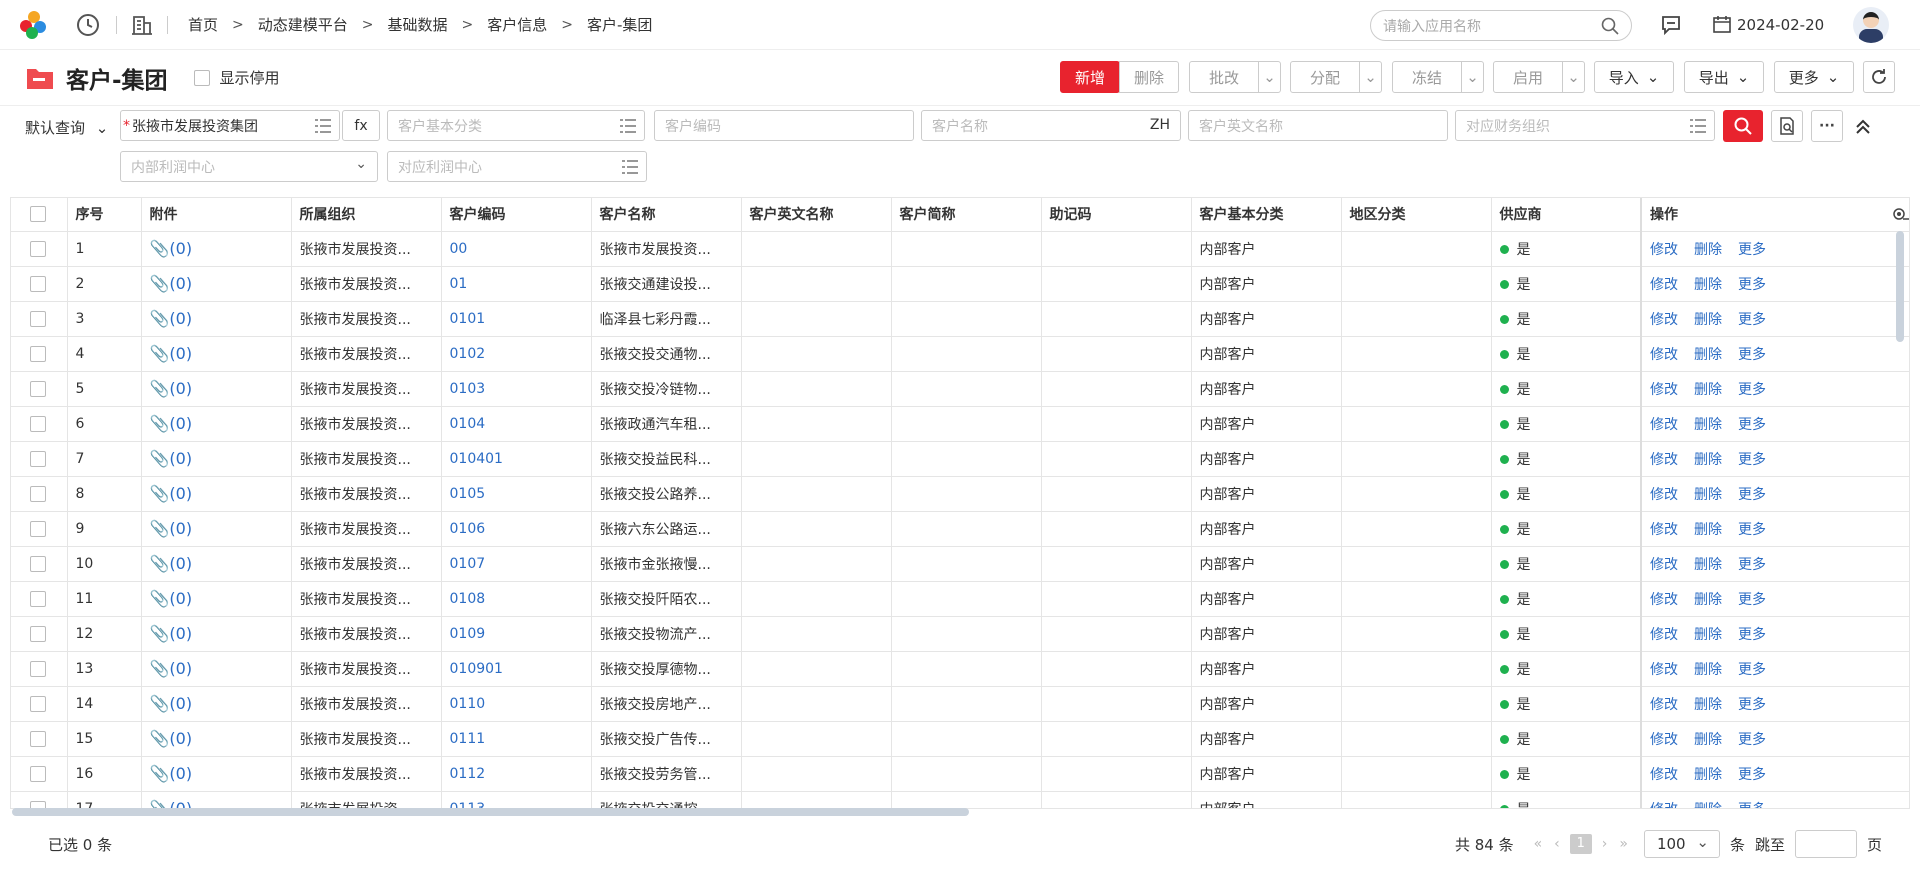  I want to click on code-cell: 0101, so click(516, 319).